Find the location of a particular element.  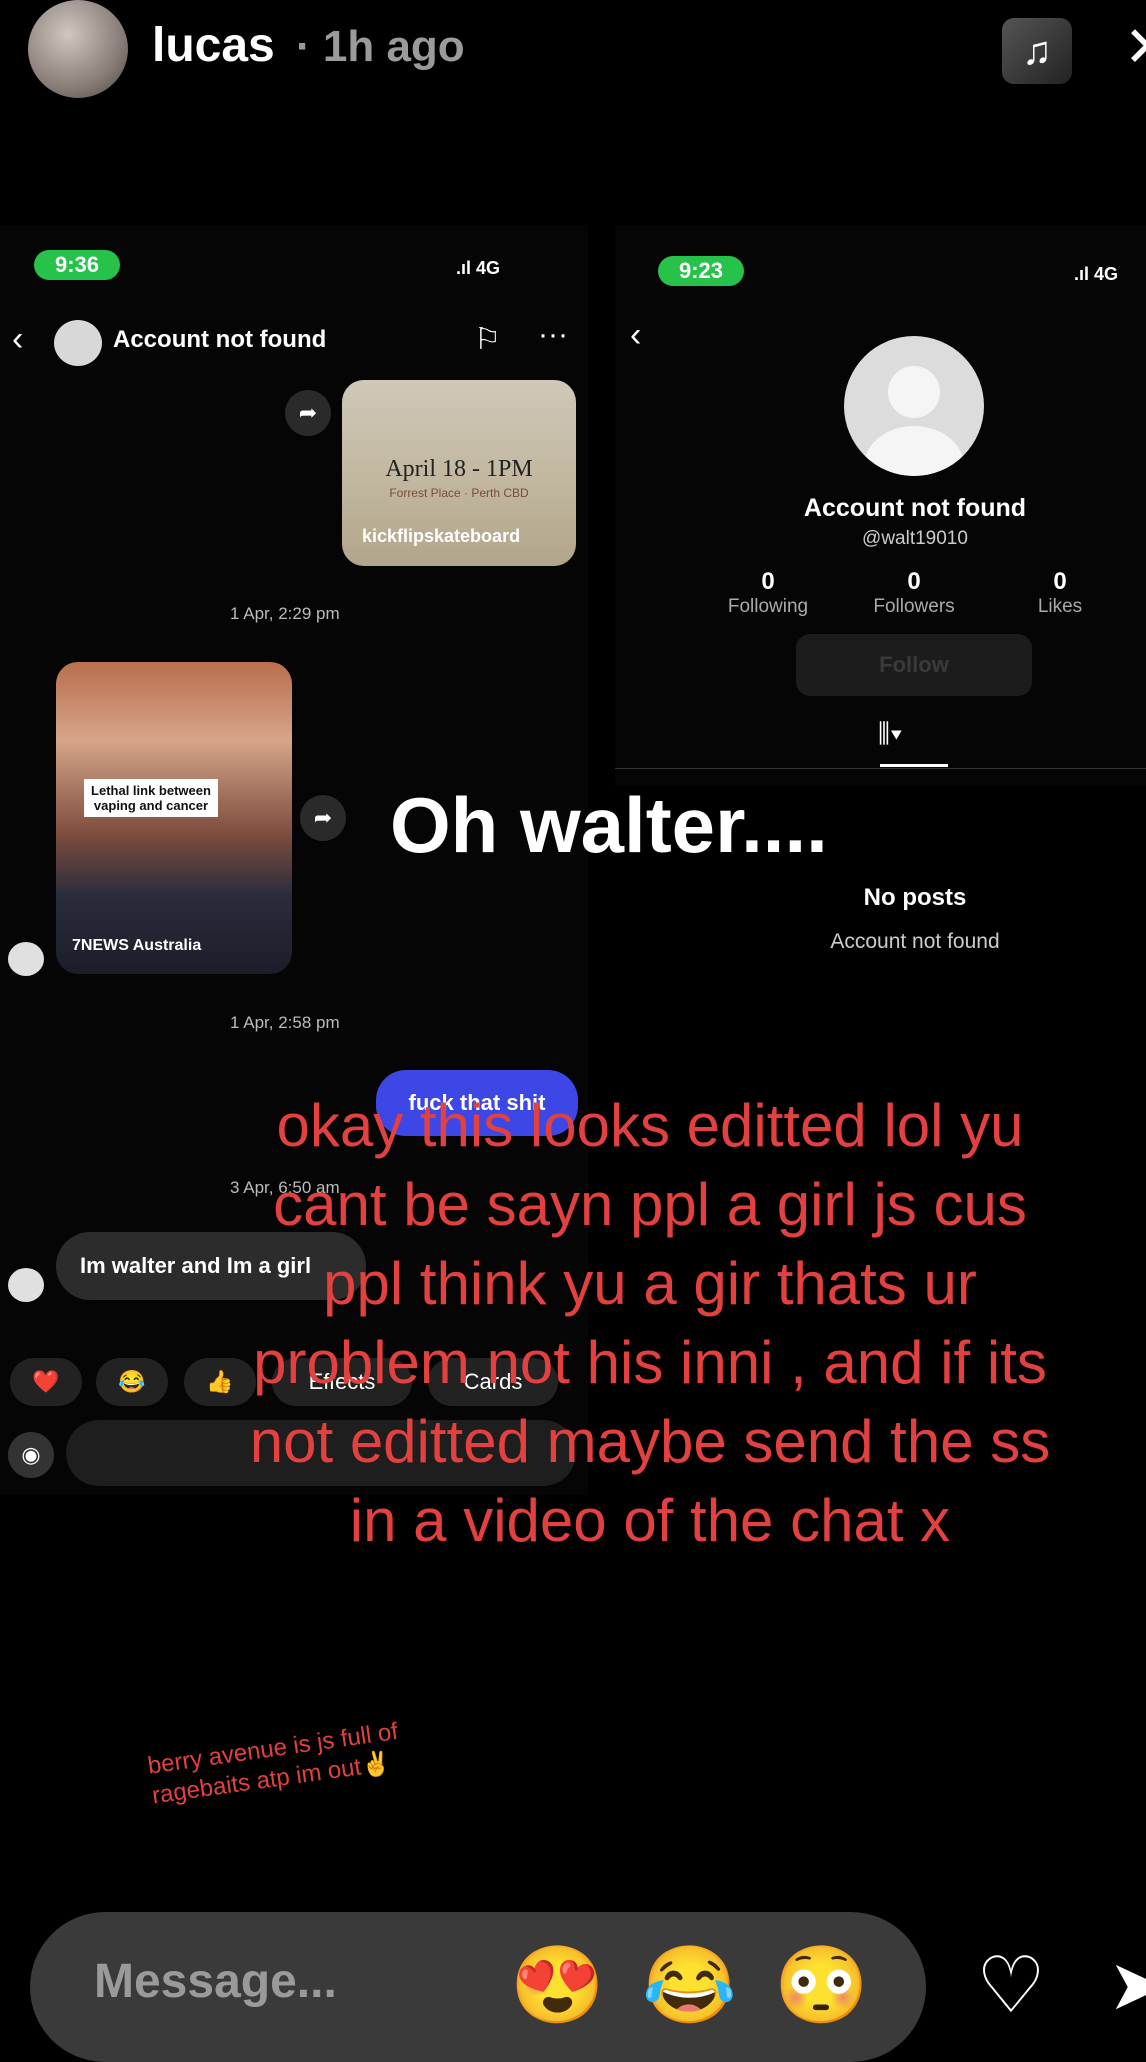

music-note-icon: ♫ is located at coordinates (1037, 51).